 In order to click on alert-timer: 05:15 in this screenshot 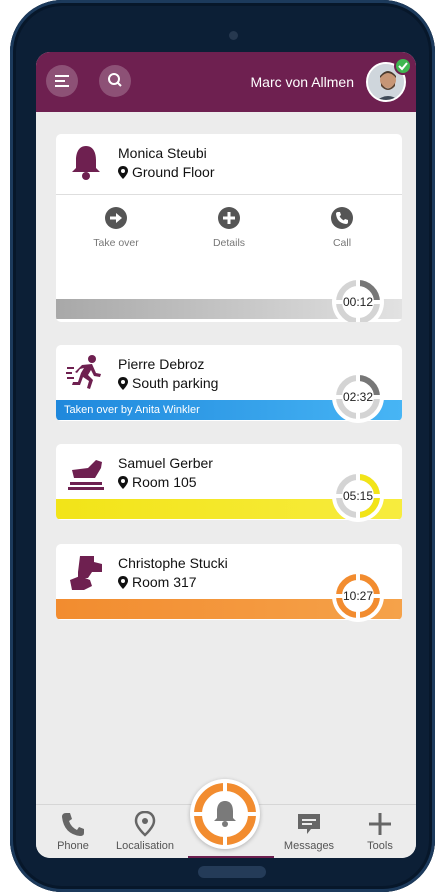, I will do `click(358, 496)`.